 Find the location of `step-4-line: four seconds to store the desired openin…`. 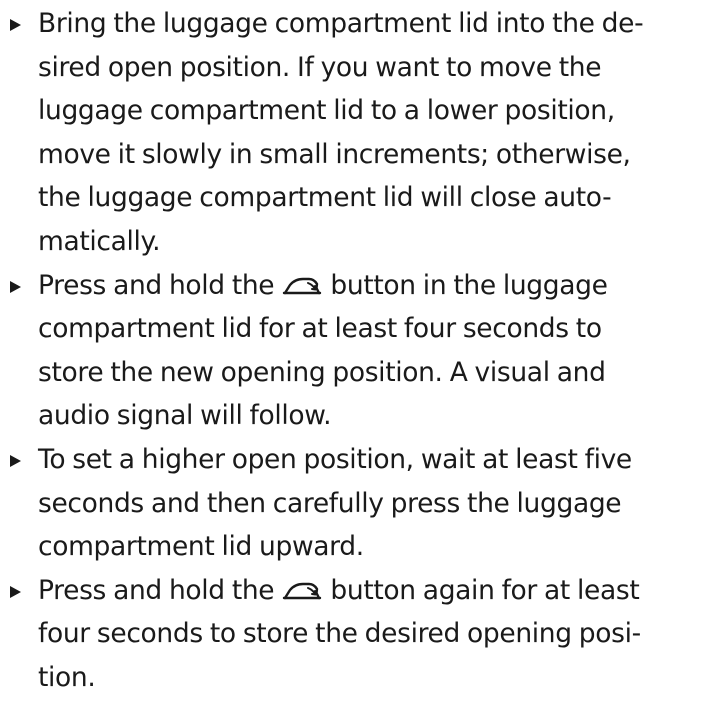

step-4-line: four seconds to store the desired openin… is located at coordinates (339, 634).